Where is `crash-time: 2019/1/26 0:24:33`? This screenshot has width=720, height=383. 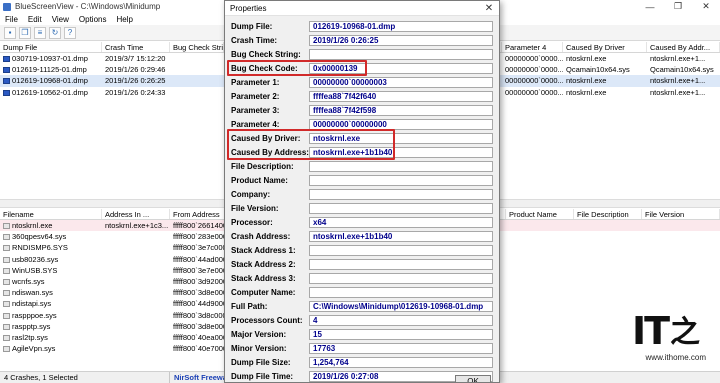 crash-time: 2019/1/26 0:24:33 is located at coordinates (135, 92).